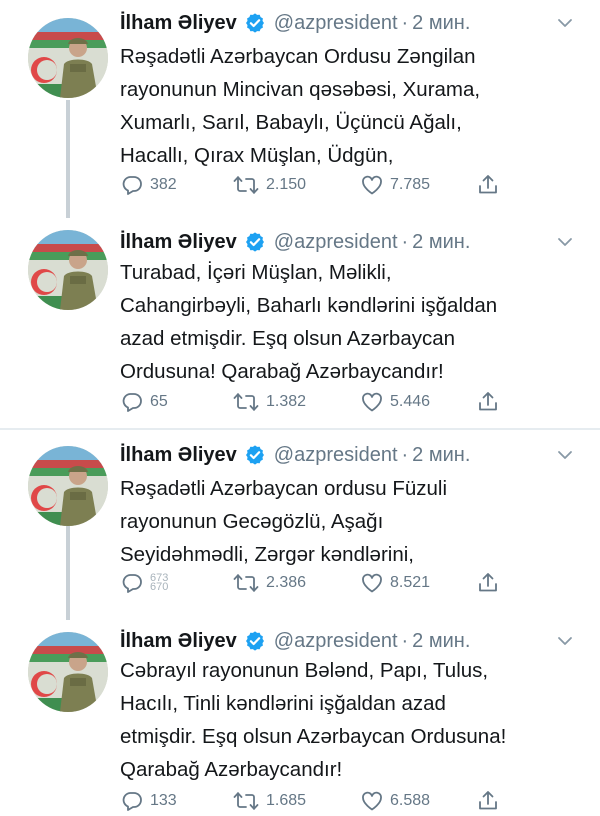  I want to click on reply-button: 382, so click(148, 185).